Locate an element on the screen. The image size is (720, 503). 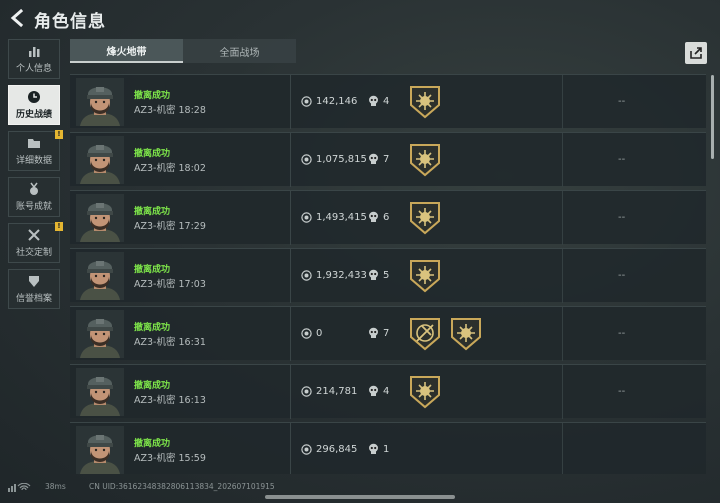
asset-value: 1,075,815 is located at coordinates (341, 159).